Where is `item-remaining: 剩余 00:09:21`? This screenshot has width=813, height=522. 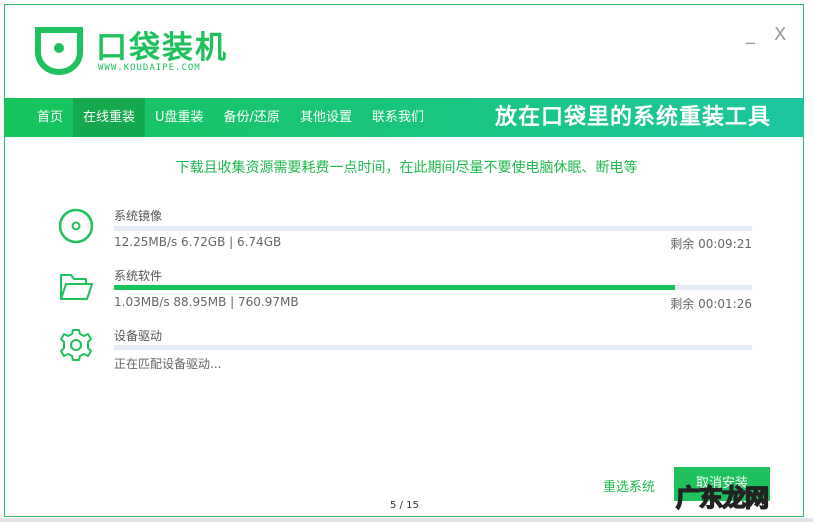 item-remaining: 剩余 00:09:21 is located at coordinates (711, 244).